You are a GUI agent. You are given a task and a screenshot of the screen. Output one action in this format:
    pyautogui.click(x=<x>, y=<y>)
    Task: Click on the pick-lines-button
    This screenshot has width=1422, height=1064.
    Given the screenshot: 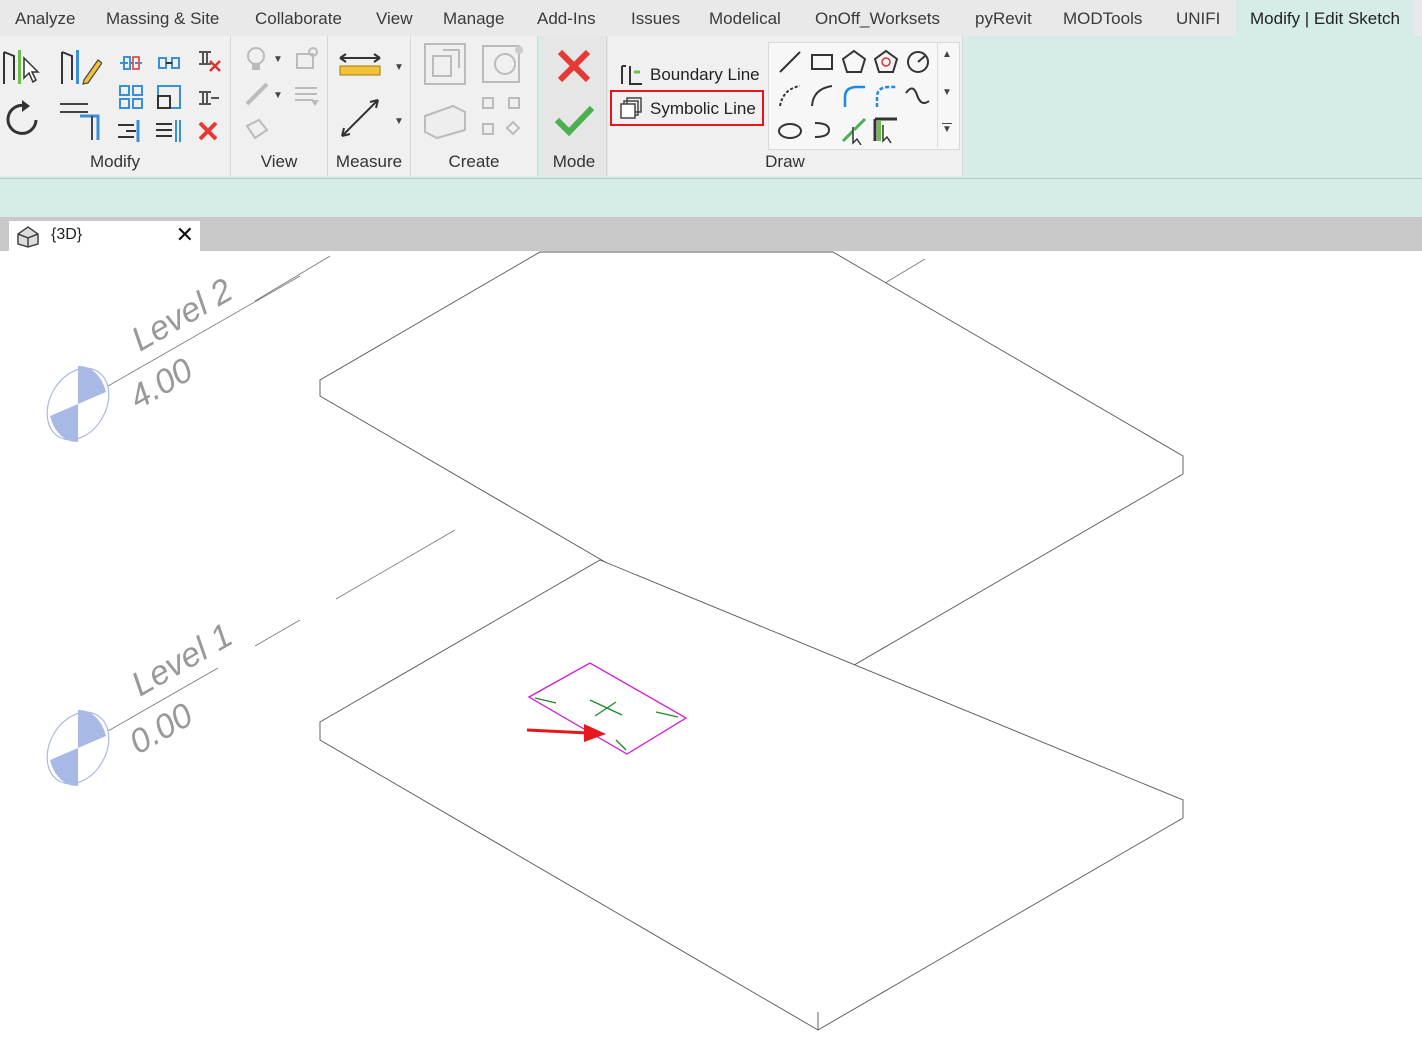 What is the action you would take?
    pyautogui.click(x=854, y=130)
    